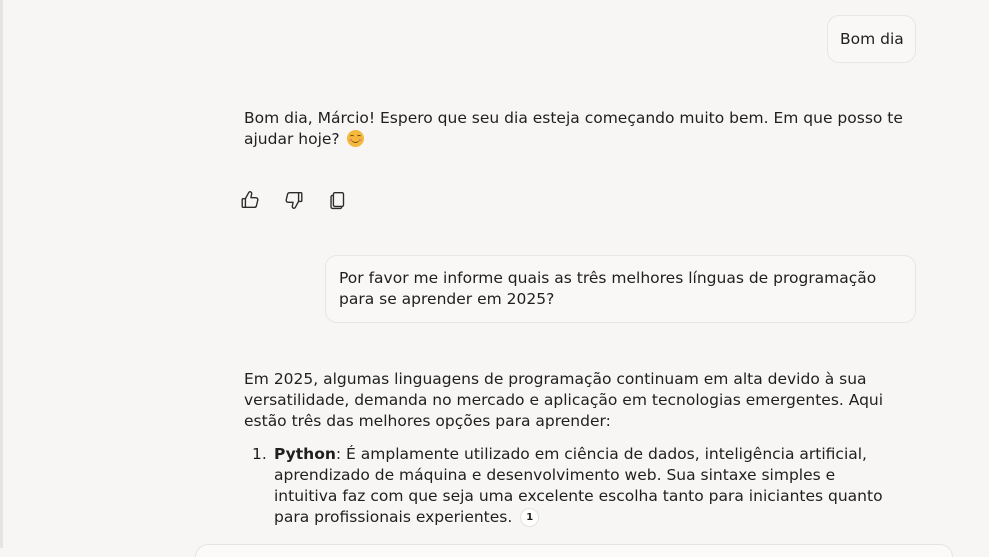 Image resolution: width=989 pixels, height=557 pixels. Describe the element at coordinates (305, 454) in the screenshot. I see `list-item-title: Python` at that location.